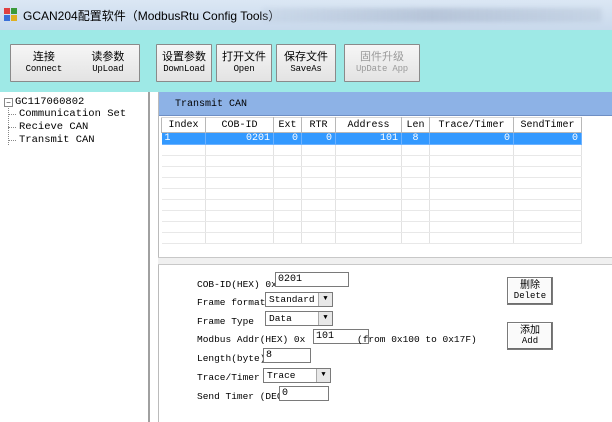 The height and width of the screenshot is (422, 612). I want to click on upload-button: 读参数 UpLoad, so click(107, 63).